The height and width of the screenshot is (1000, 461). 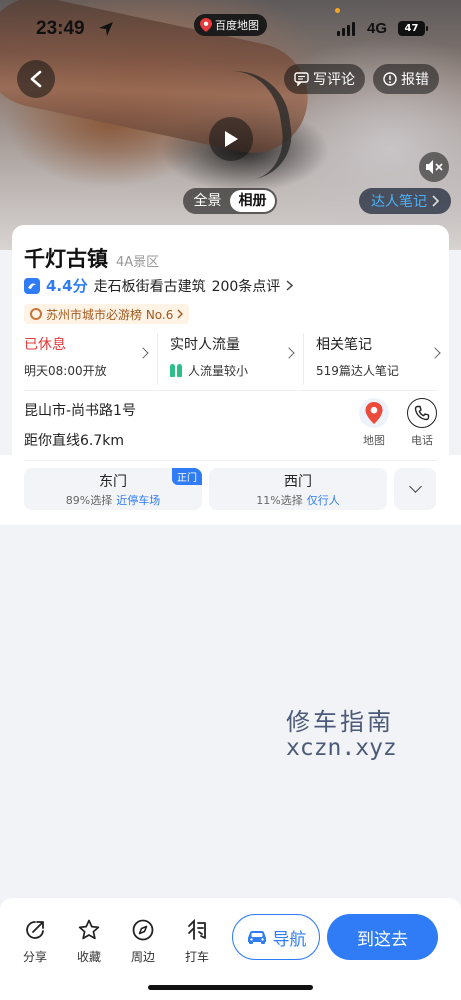 I want to click on crowd-flow-value: 人流量较小, so click(x=218, y=371).